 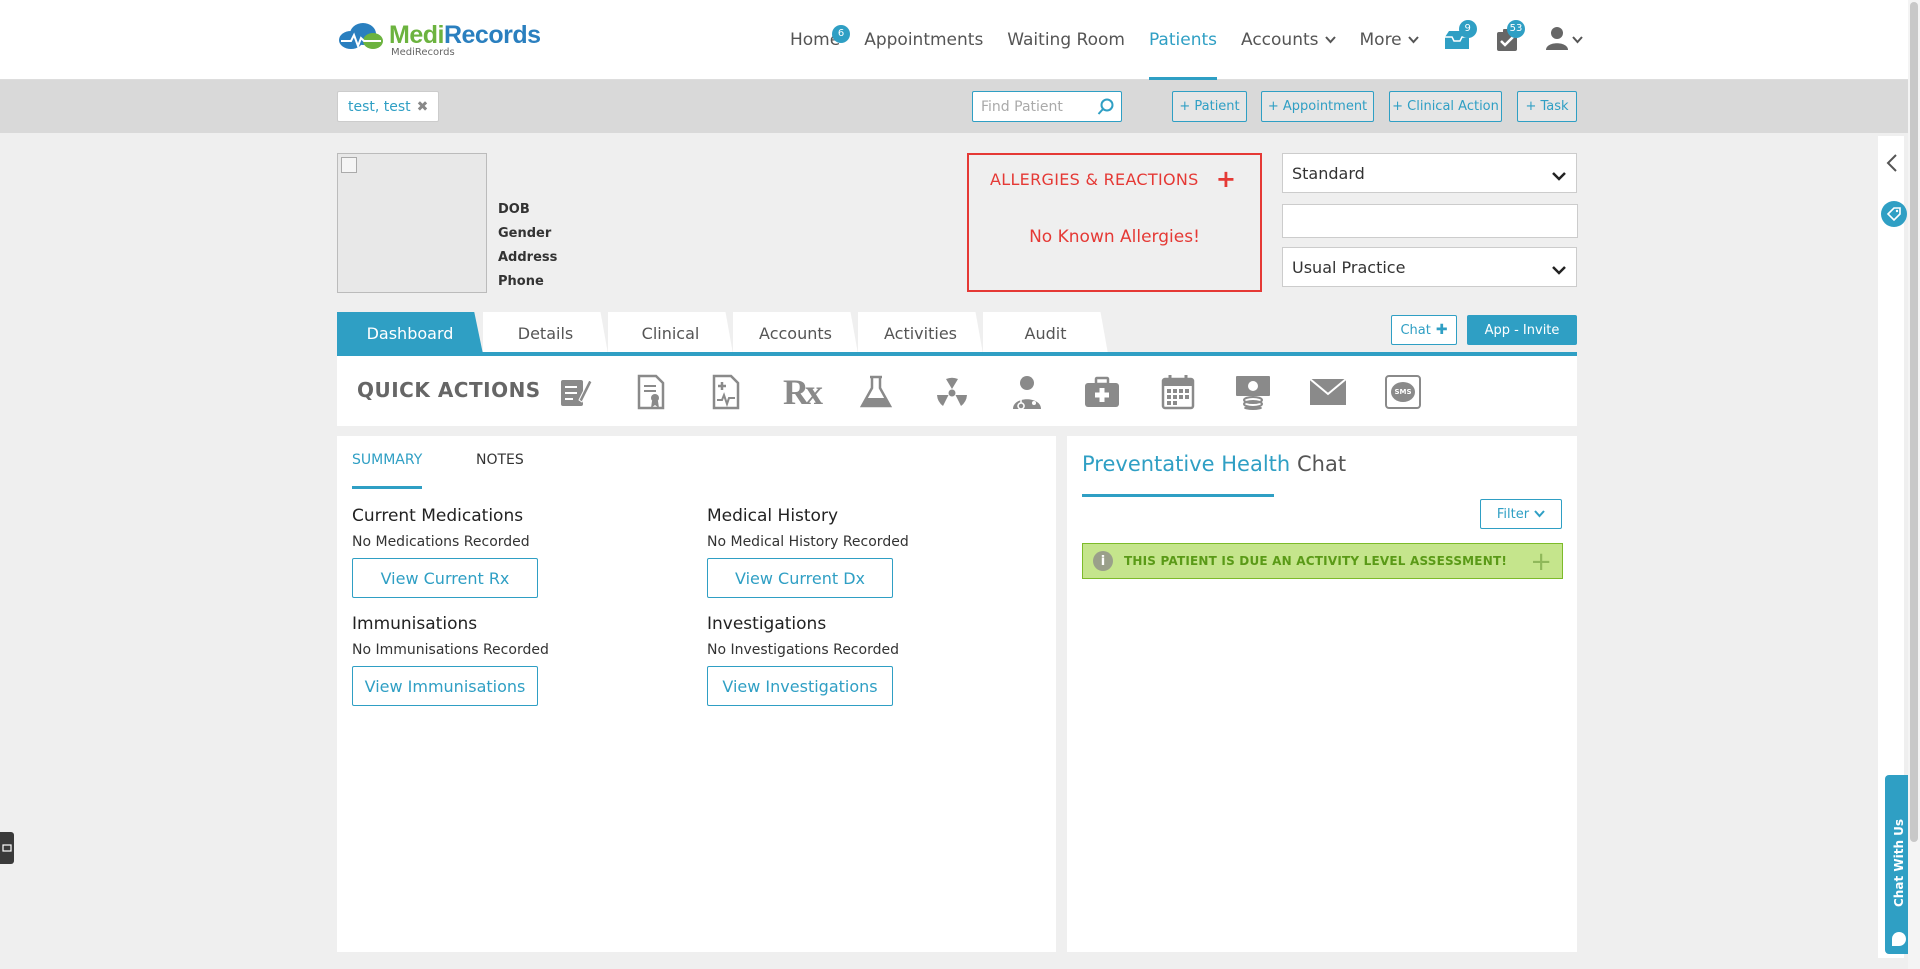 What do you see at coordinates (7, 848) in the screenshot?
I see `left-edge-tab-icon` at bounding box center [7, 848].